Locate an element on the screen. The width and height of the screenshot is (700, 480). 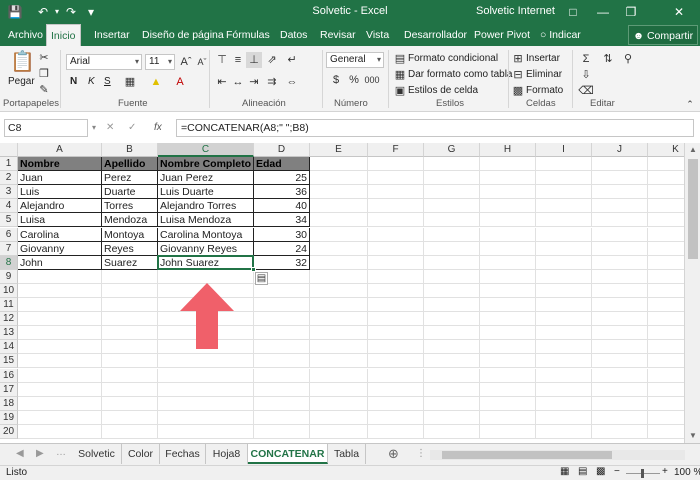
cell-d11 is located at coordinates (282, 305).